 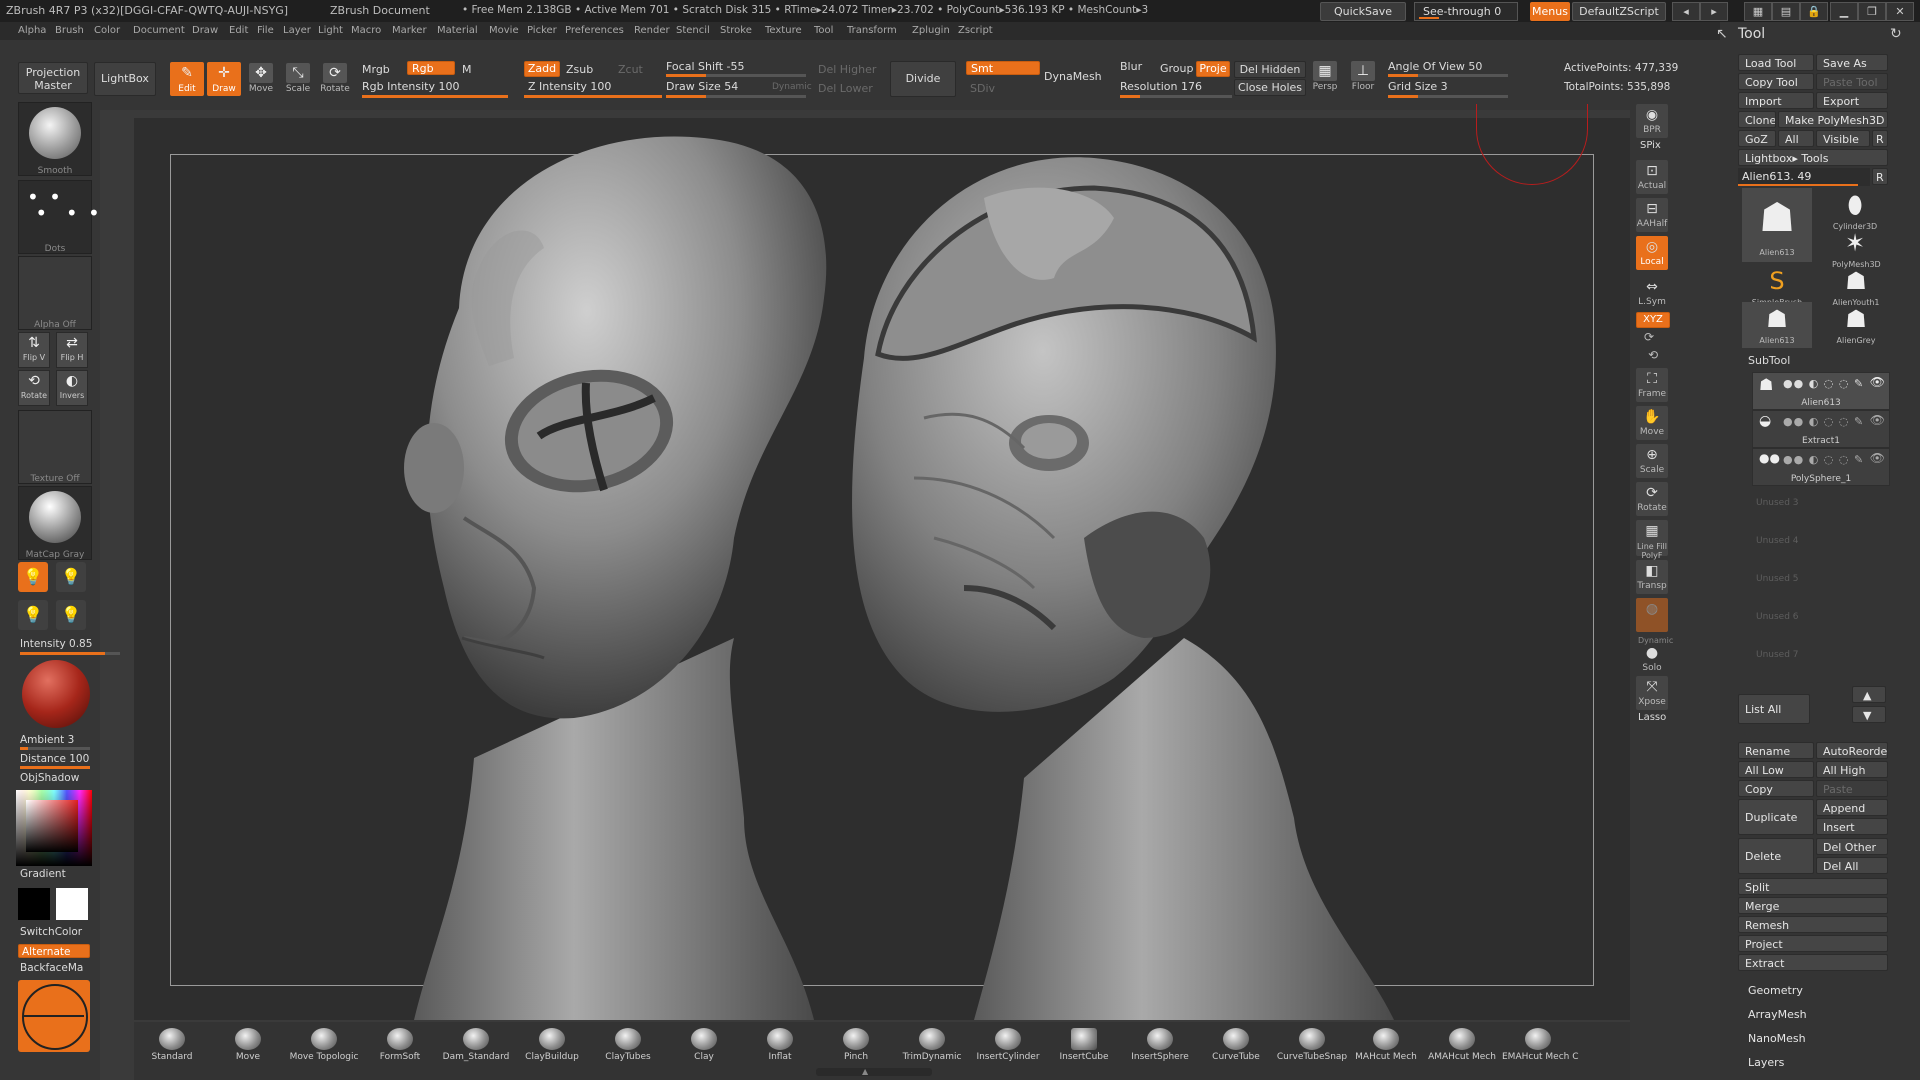 I want to click on spix-label: SPix, so click(x=1650, y=145).